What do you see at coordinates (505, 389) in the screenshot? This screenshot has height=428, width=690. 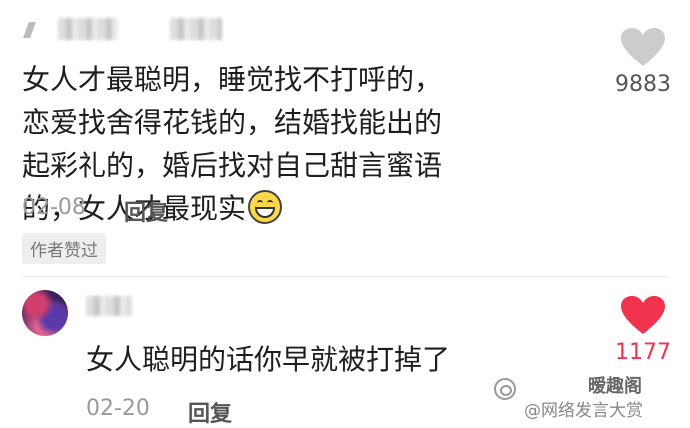 I see `weibo-logo-icon` at bounding box center [505, 389].